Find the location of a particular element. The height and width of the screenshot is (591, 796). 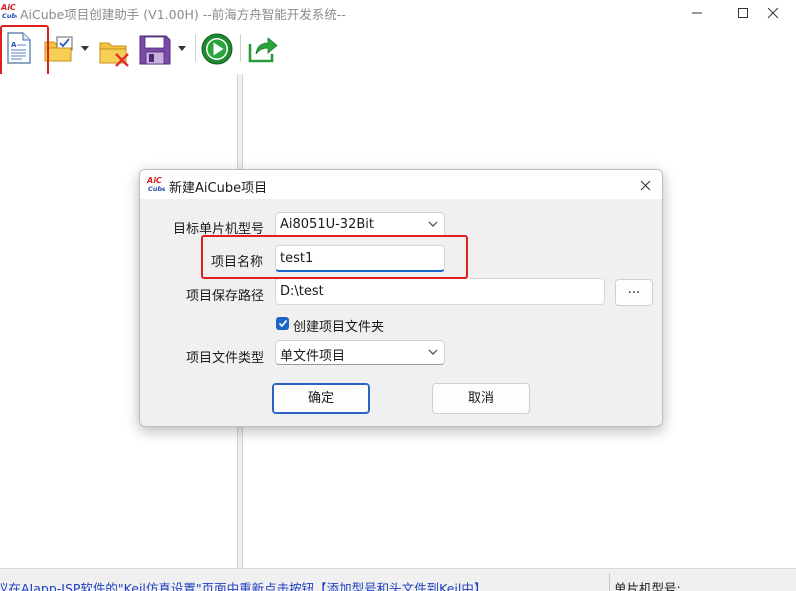

save-project-icon is located at coordinates (155, 50).